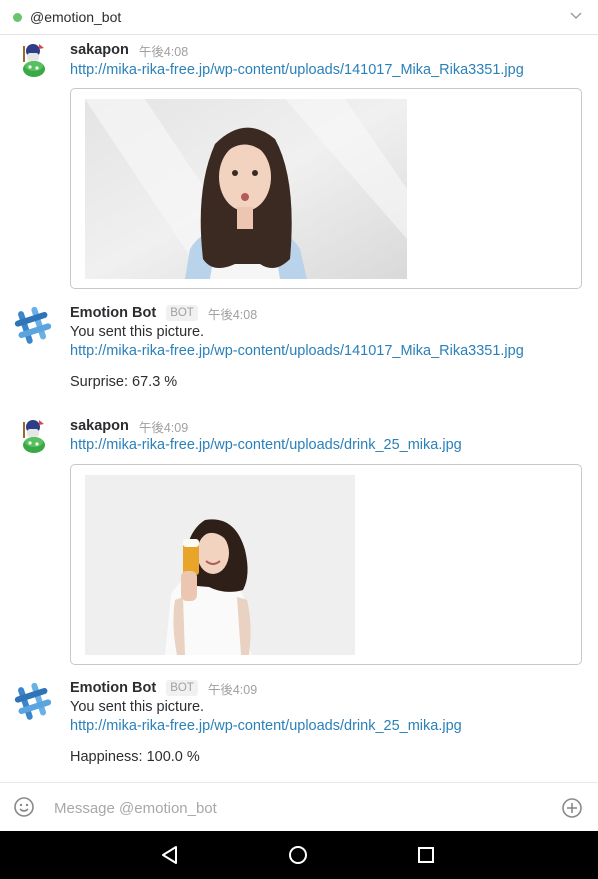 The height and width of the screenshot is (879, 598). What do you see at coordinates (24, 807) in the screenshot?
I see `smiley-icon` at bounding box center [24, 807].